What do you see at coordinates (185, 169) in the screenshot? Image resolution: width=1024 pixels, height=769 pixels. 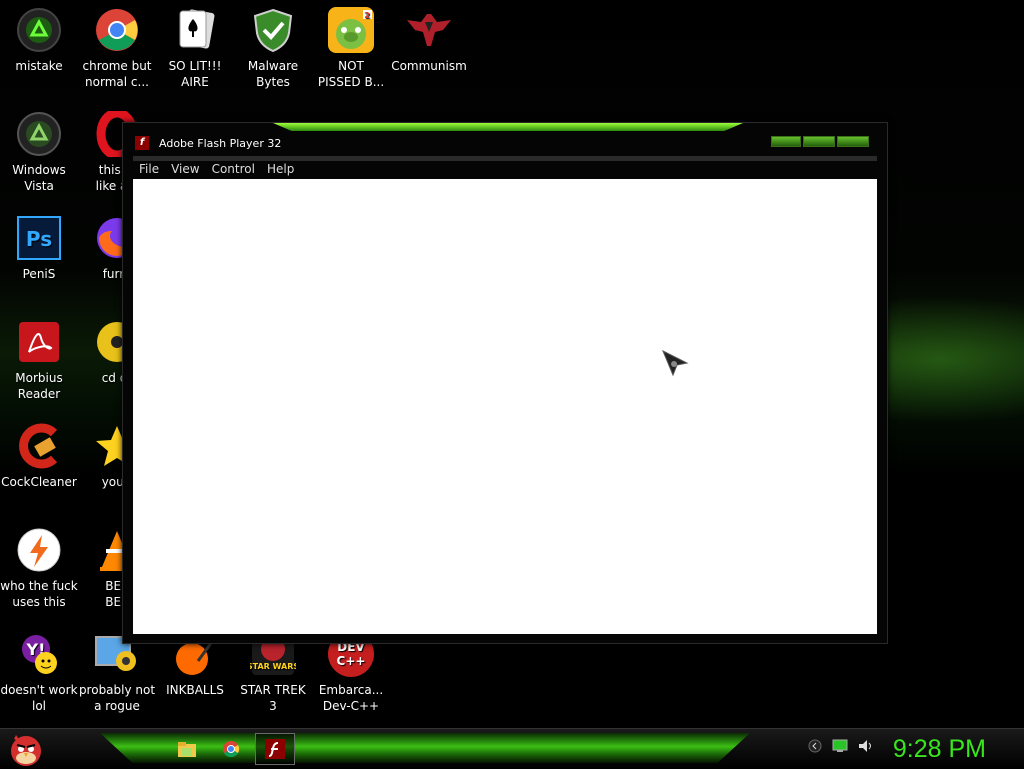 I see `menu-view: View` at bounding box center [185, 169].